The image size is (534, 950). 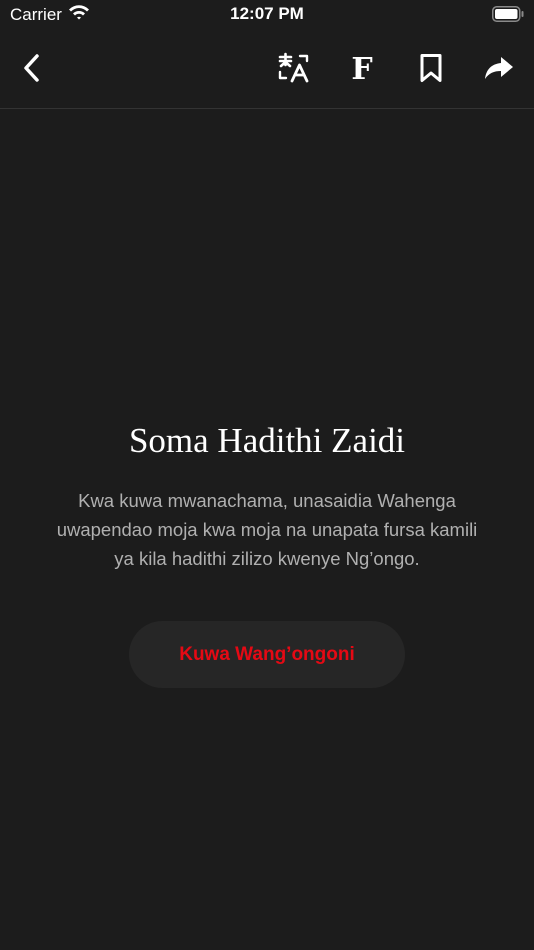 I want to click on translate-button, so click(x=294, y=70).